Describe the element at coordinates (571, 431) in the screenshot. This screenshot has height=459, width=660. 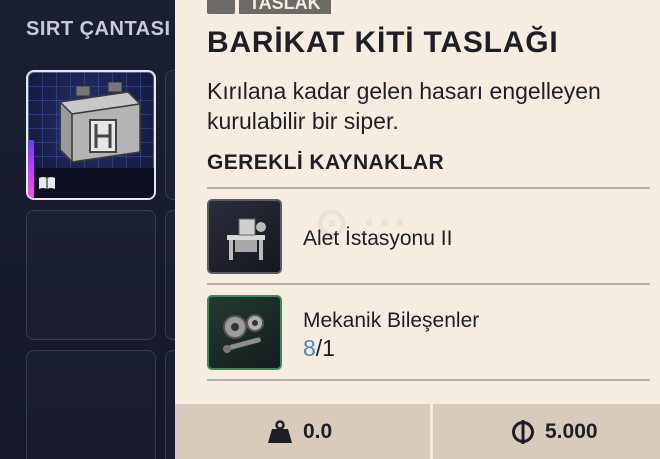
I see `value-amount: 5.000` at that location.